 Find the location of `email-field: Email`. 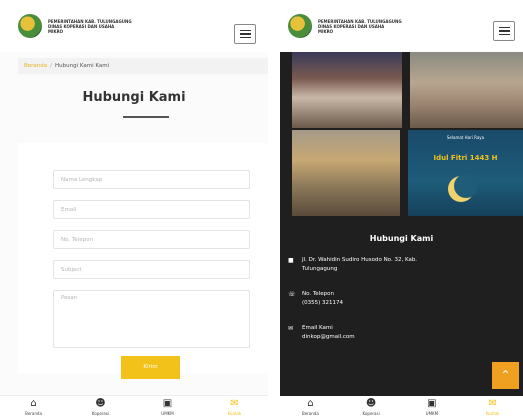

email-field: Email is located at coordinates (151, 209).